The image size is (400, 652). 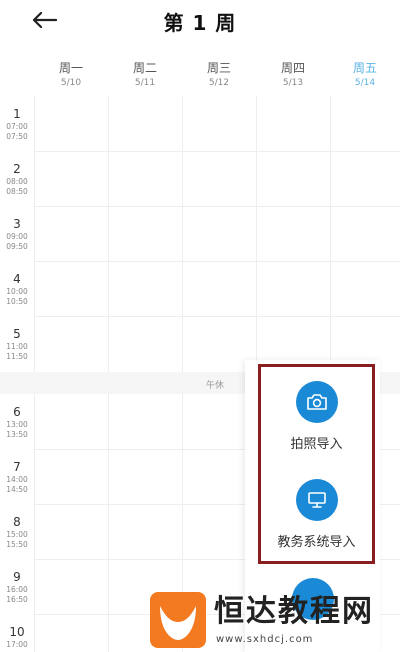 I want to click on photo-import-label: 拍照导入, so click(x=316, y=444).